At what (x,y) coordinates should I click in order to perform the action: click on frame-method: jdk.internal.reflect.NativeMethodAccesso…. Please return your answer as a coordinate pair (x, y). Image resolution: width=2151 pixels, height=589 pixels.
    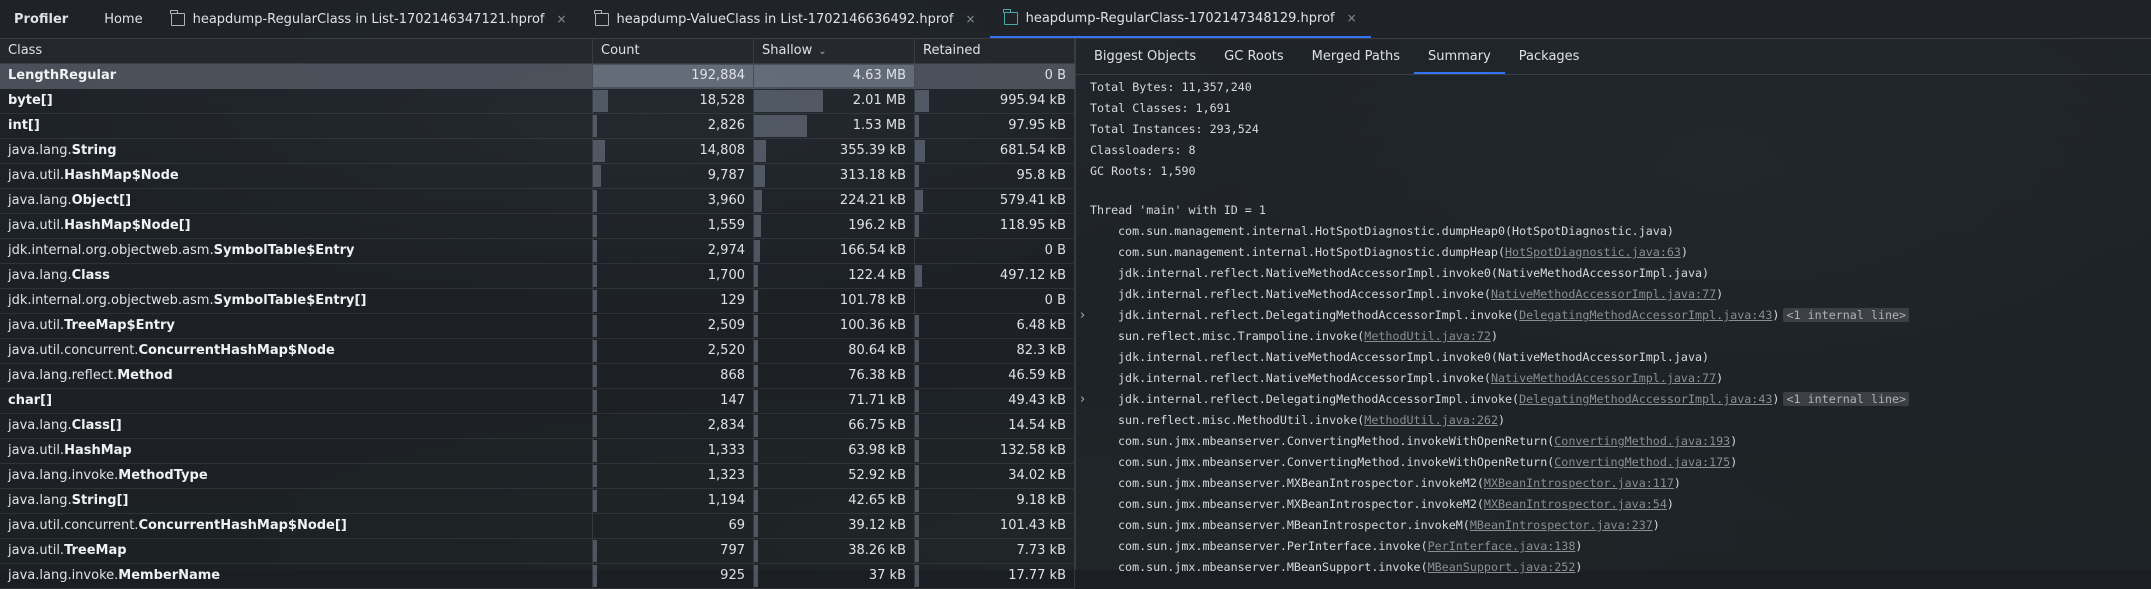
    Looking at the image, I should click on (1308, 273).